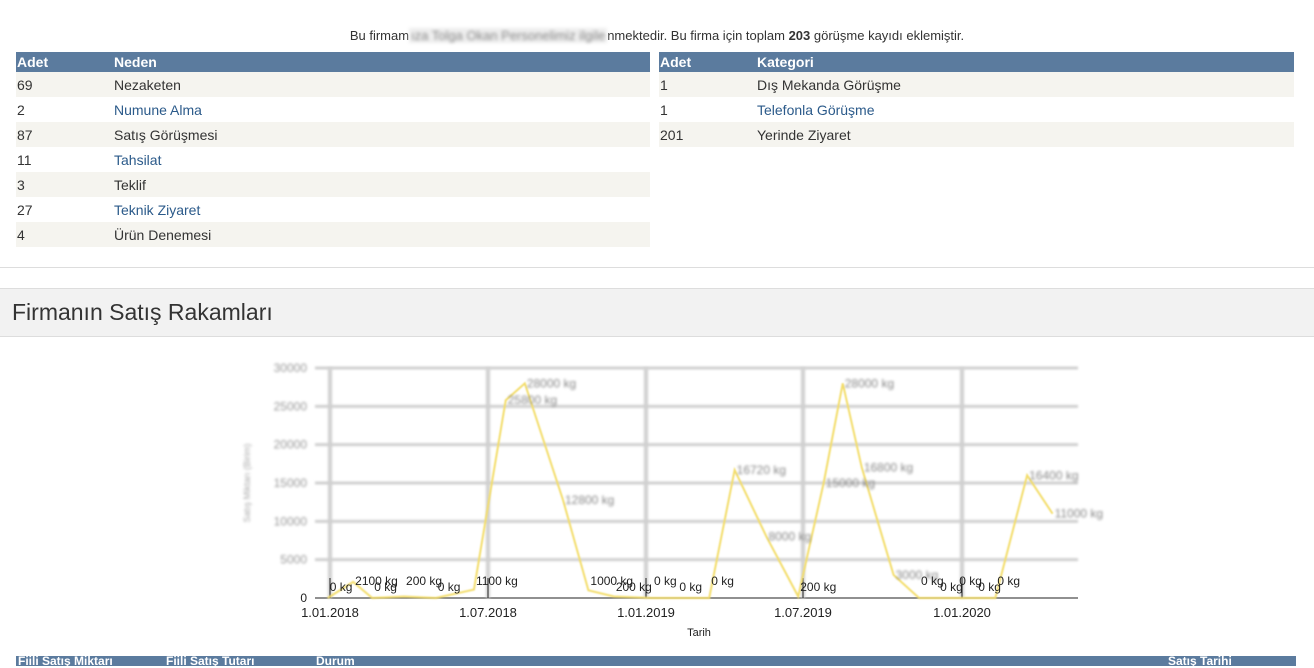 This screenshot has height=668, width=1314. I want to click on row-label: Satış Görüşmesi, so click(381, 134).